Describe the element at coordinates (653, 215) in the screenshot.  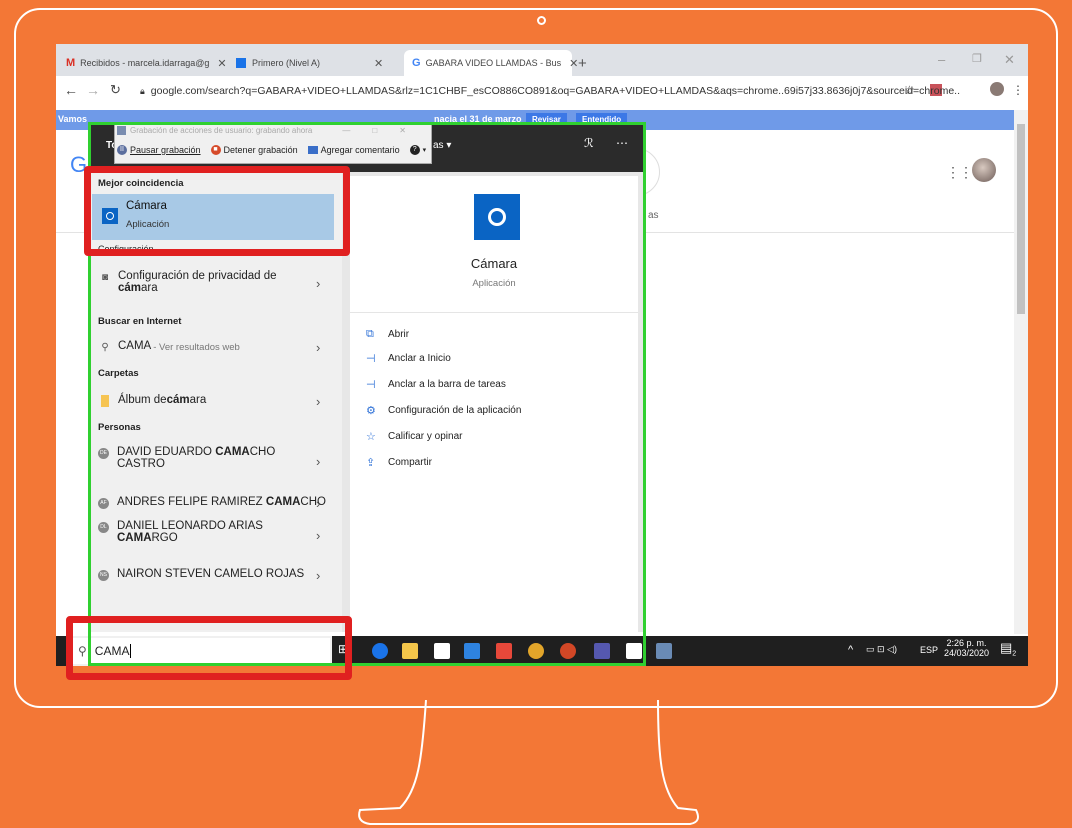
I see `tools-tab-fragment: as` at that location.